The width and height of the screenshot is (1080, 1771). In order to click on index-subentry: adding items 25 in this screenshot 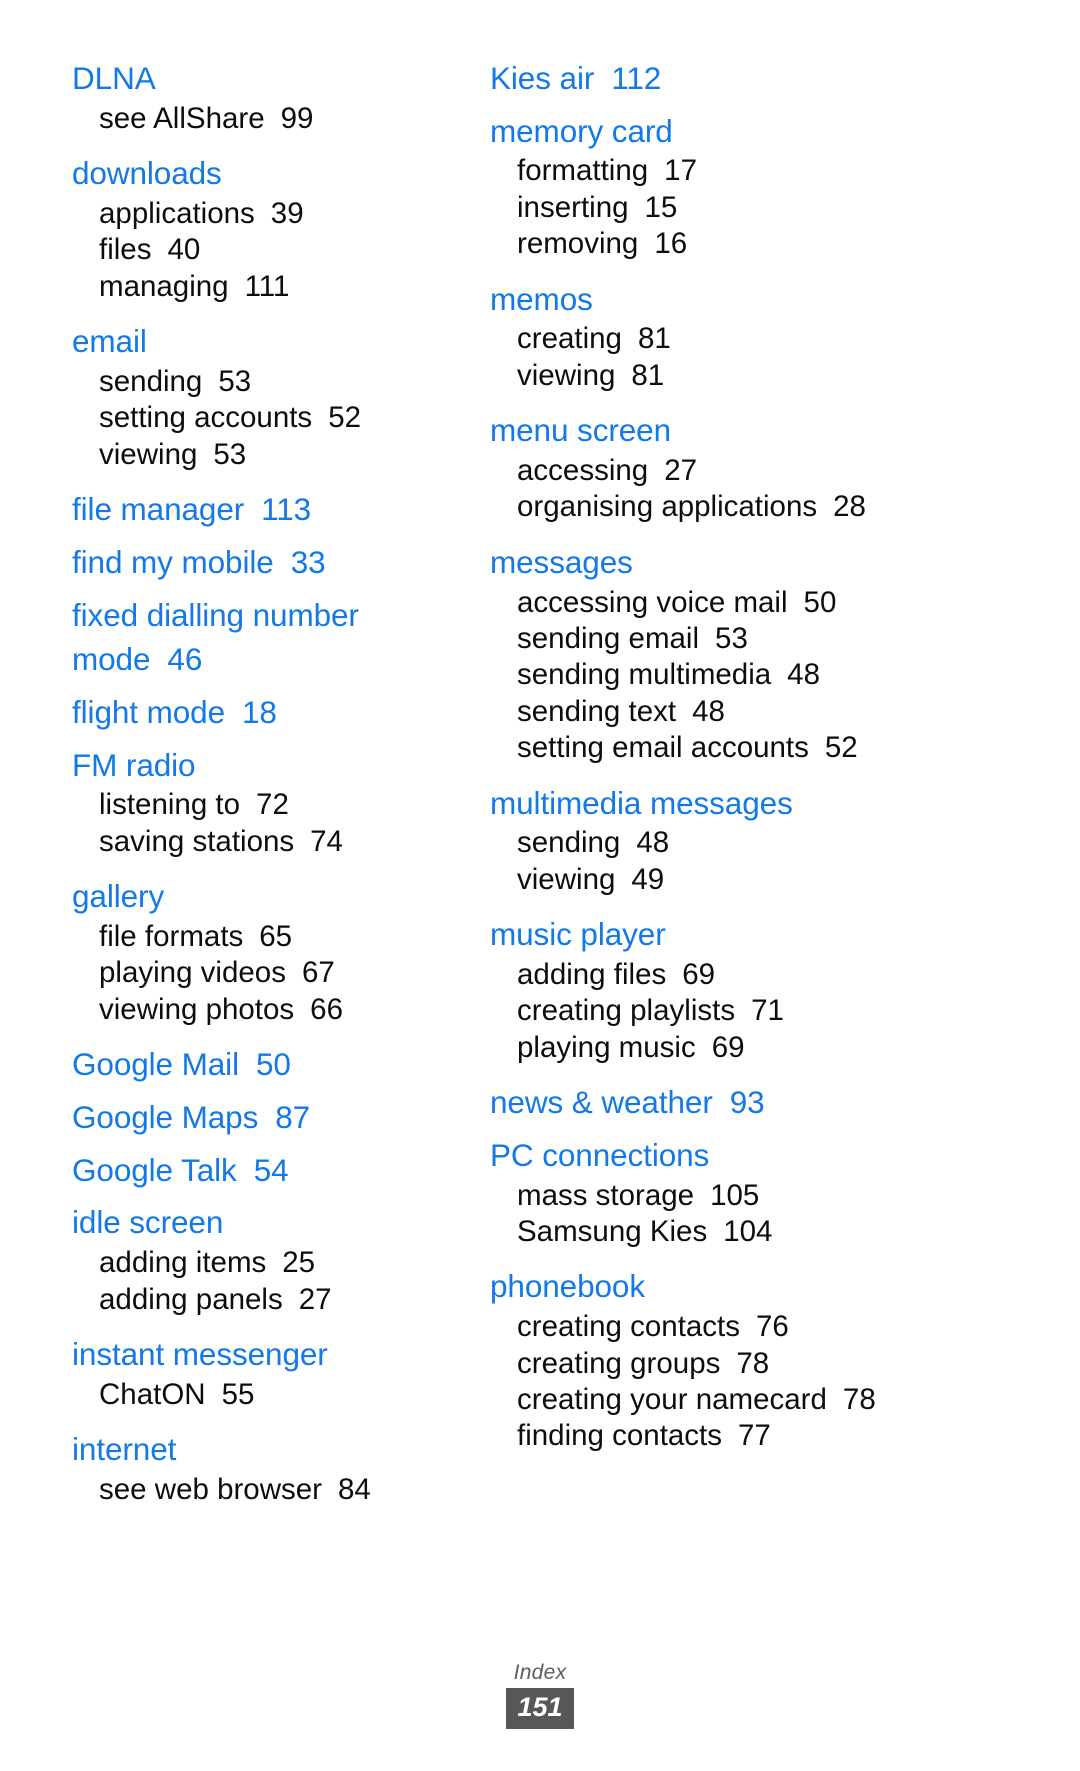, I will do `click(268, 1263)`.